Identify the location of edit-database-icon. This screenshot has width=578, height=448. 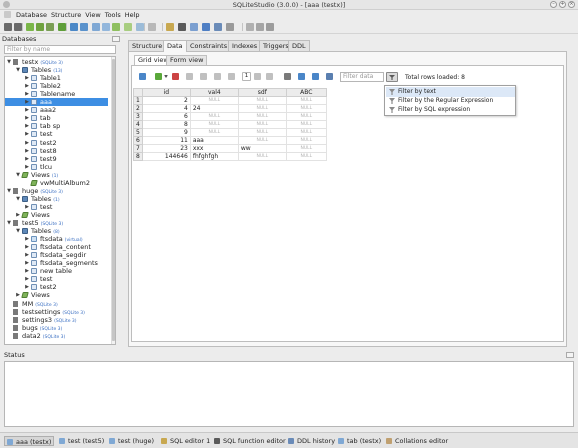
(40, 27).